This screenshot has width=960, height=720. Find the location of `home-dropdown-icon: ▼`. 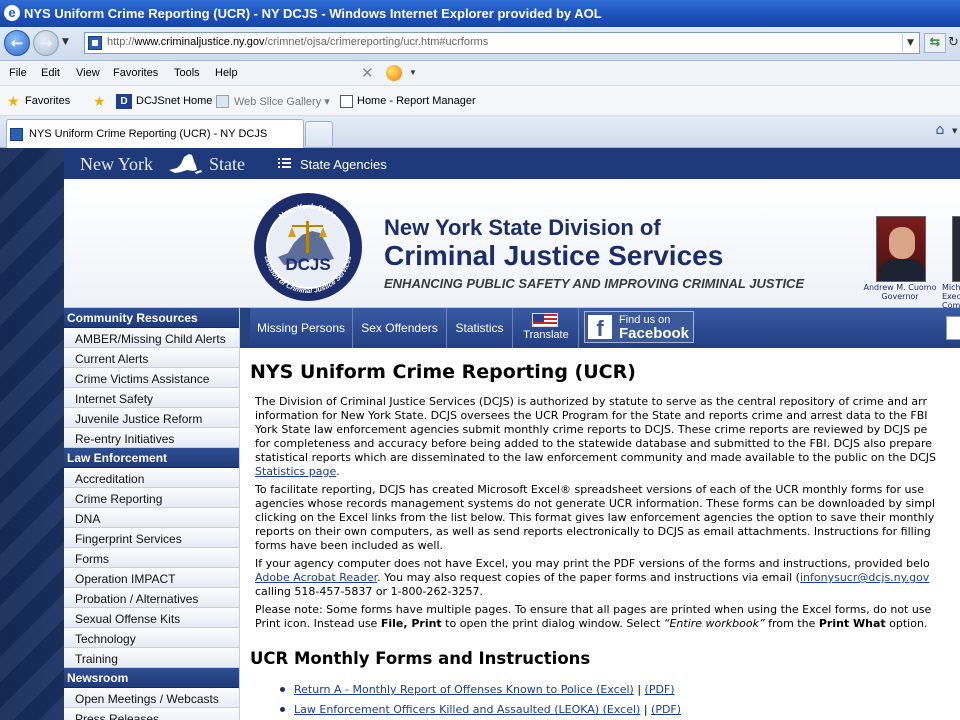

home-dropdown-icon: ▼ is located at coordinates (954, 131).